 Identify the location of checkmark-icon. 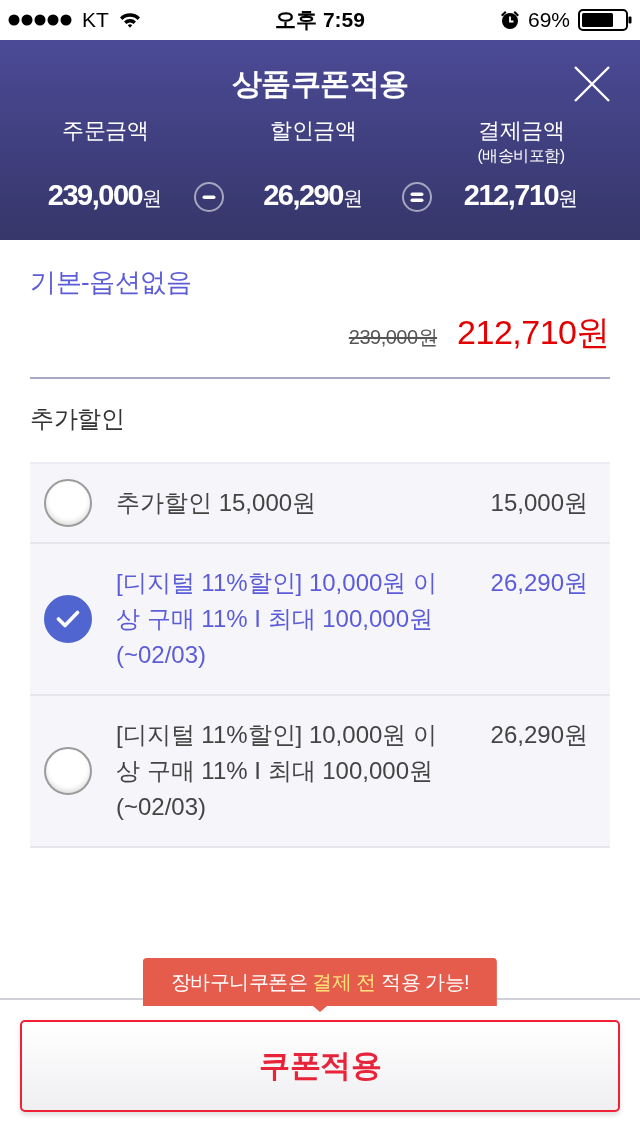
(68, 619).